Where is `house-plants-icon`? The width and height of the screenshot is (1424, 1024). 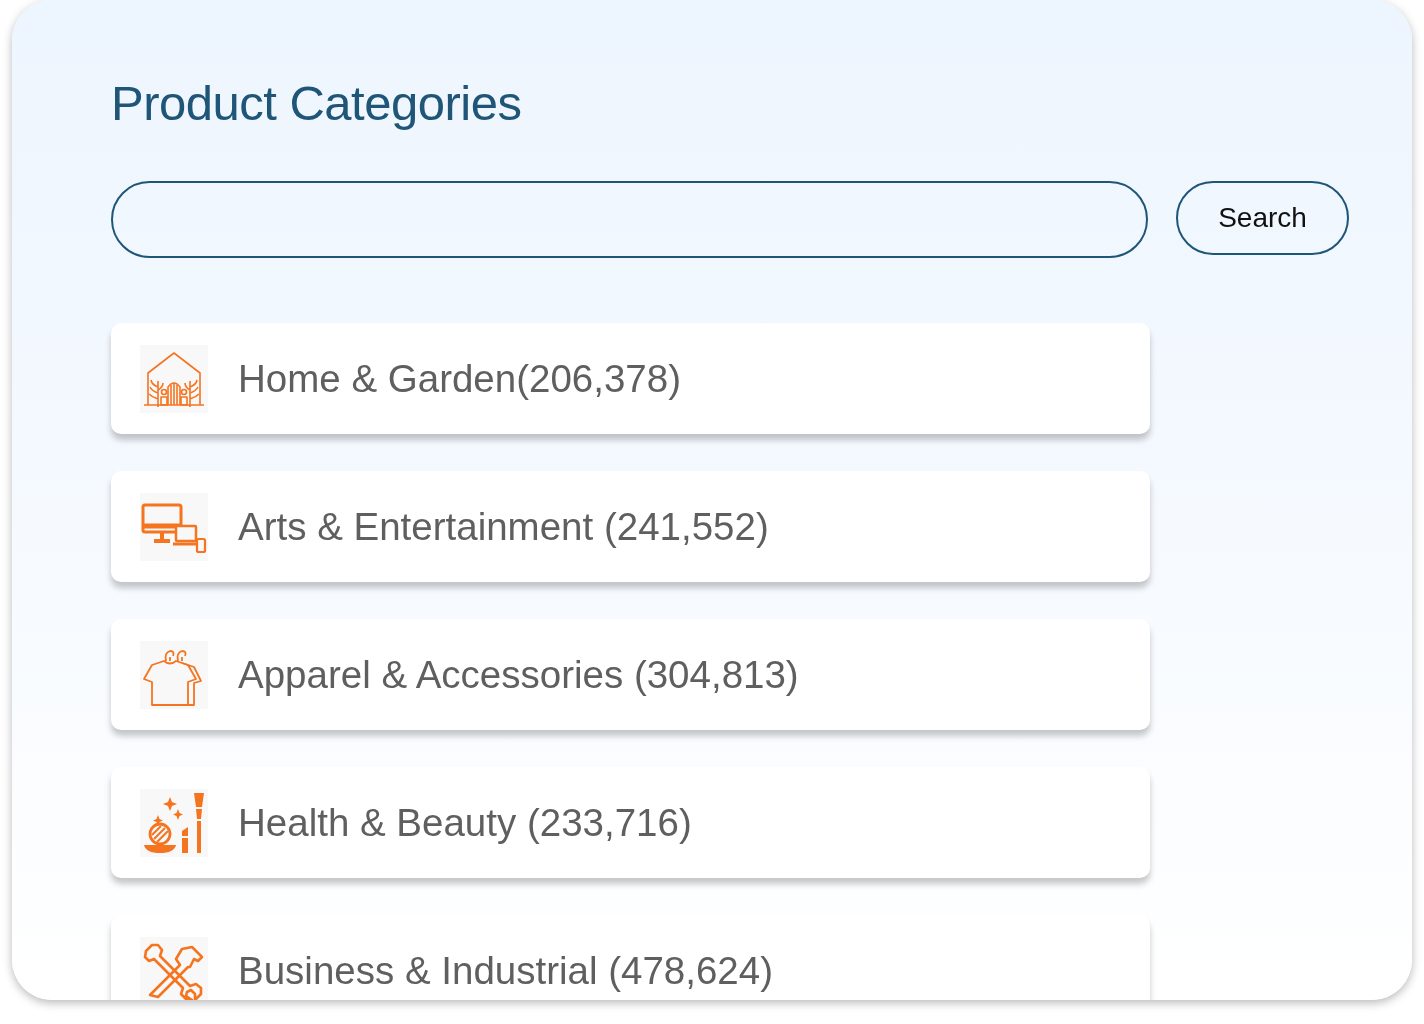 house-plants-icon is located at coordinates (174, 378).